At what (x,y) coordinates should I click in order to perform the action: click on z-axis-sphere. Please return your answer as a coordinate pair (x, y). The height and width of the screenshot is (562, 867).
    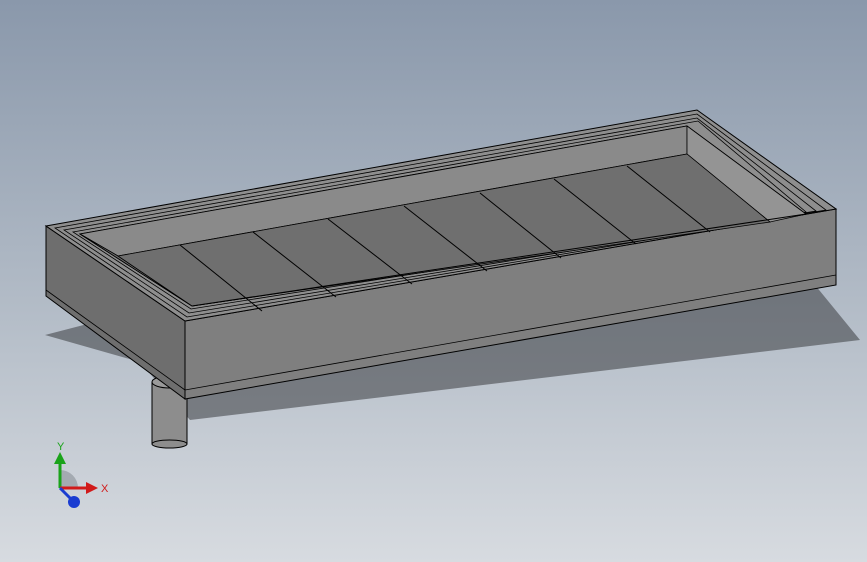
    Looking at the image, I should click on (74, 502).